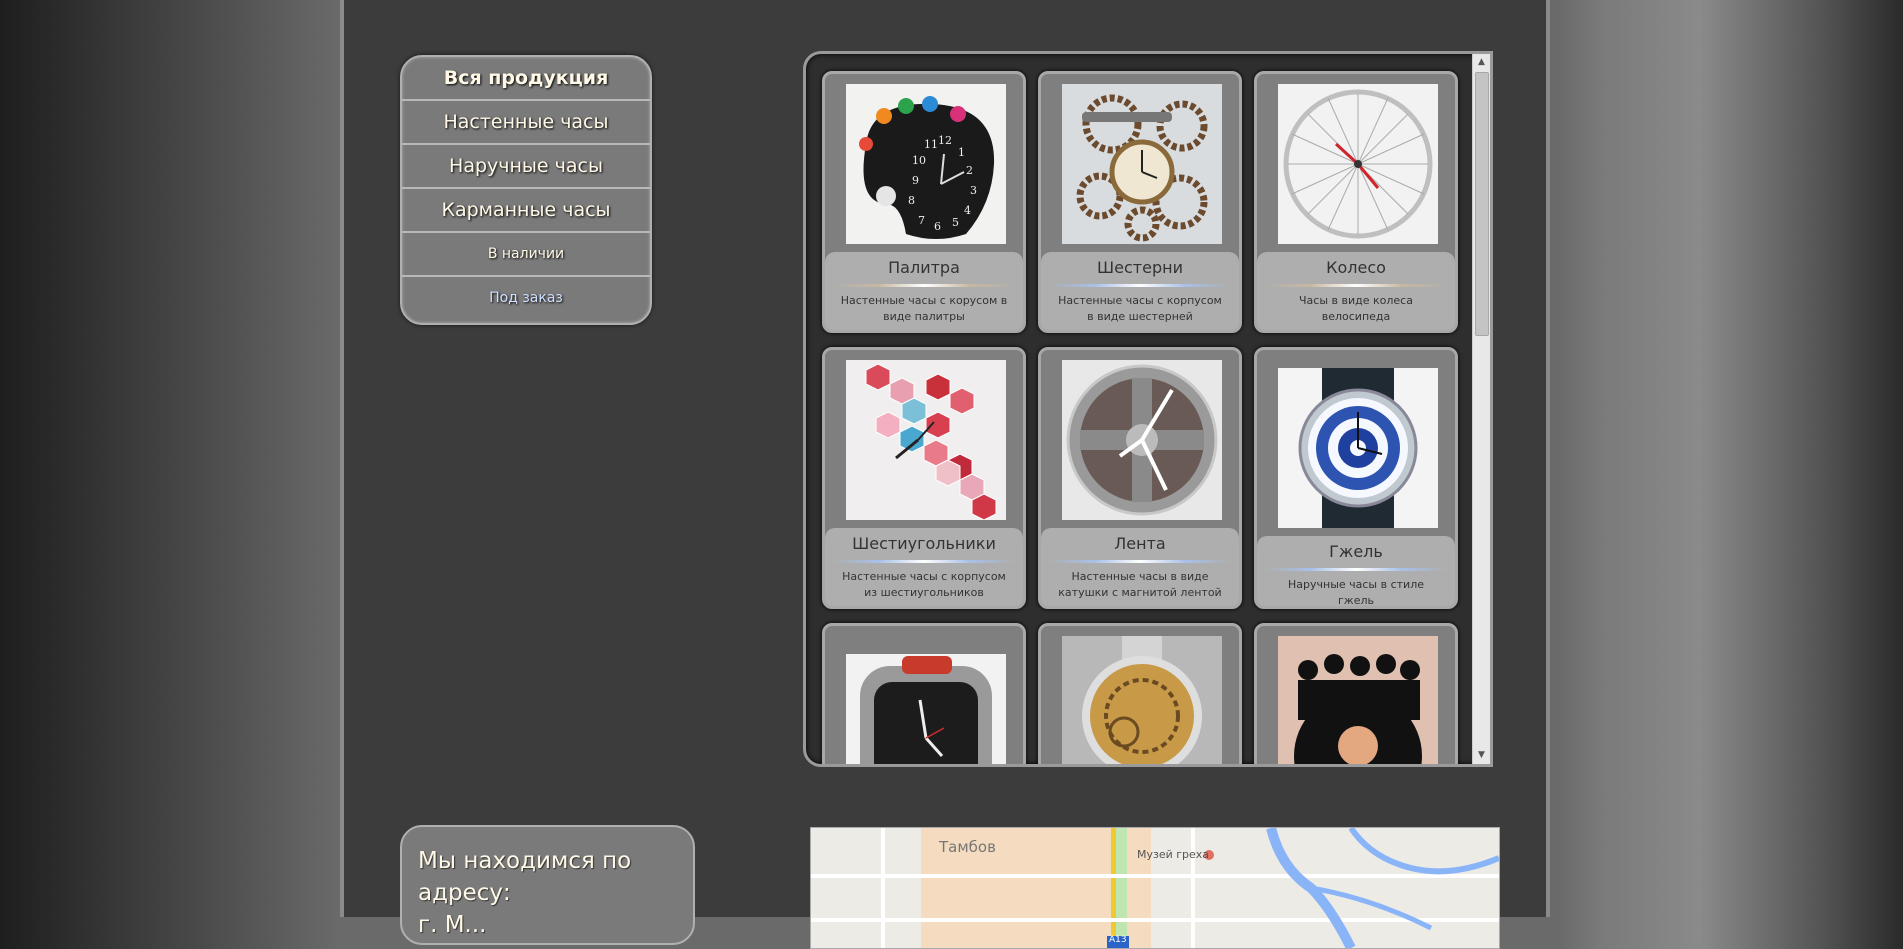 This screenshot has height=949, width=1903. Describe the element at coordinates (955, 222) in the screenshot. I see `svg-text: 5` at that location.